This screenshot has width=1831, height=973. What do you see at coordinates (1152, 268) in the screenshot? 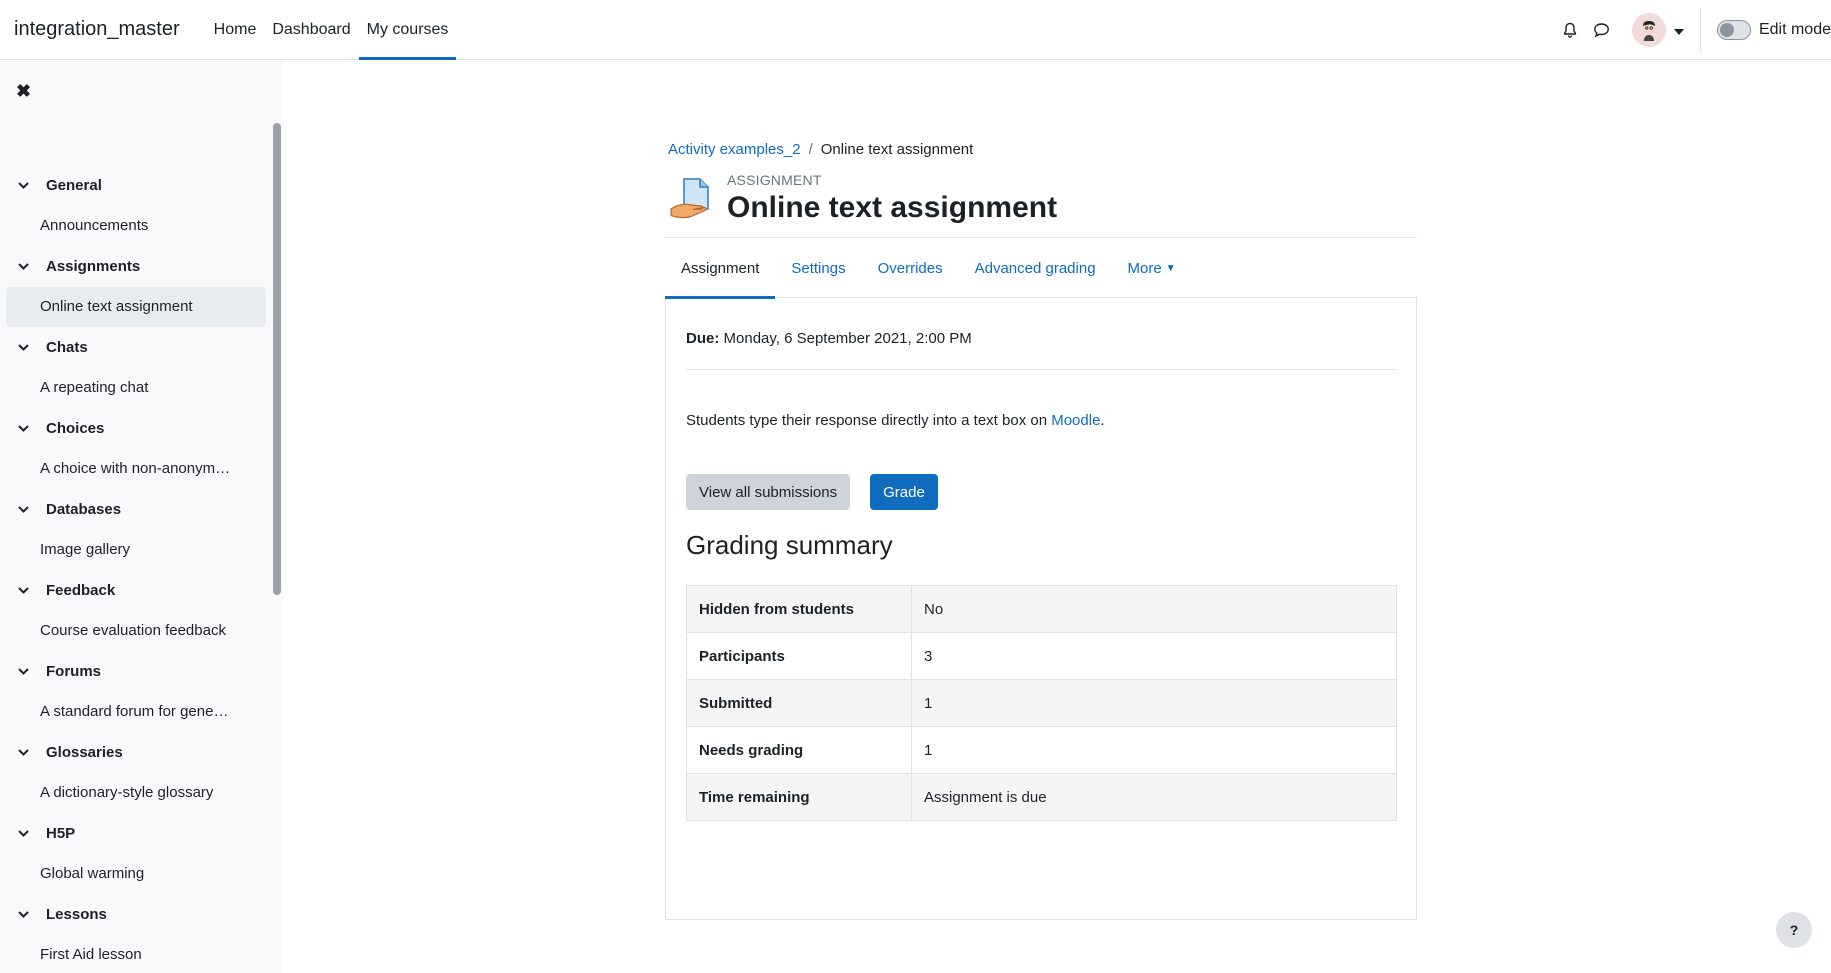
I see `tab-more: More ▼` at bounding box center [1152, 268].